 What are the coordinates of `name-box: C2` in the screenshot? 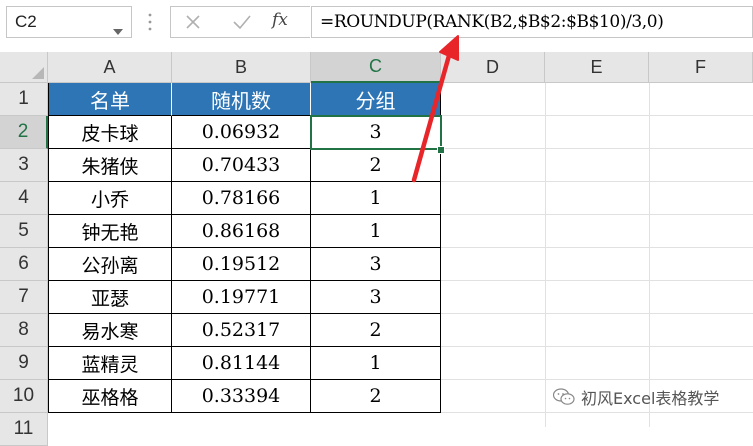 It's located at (69, 22).